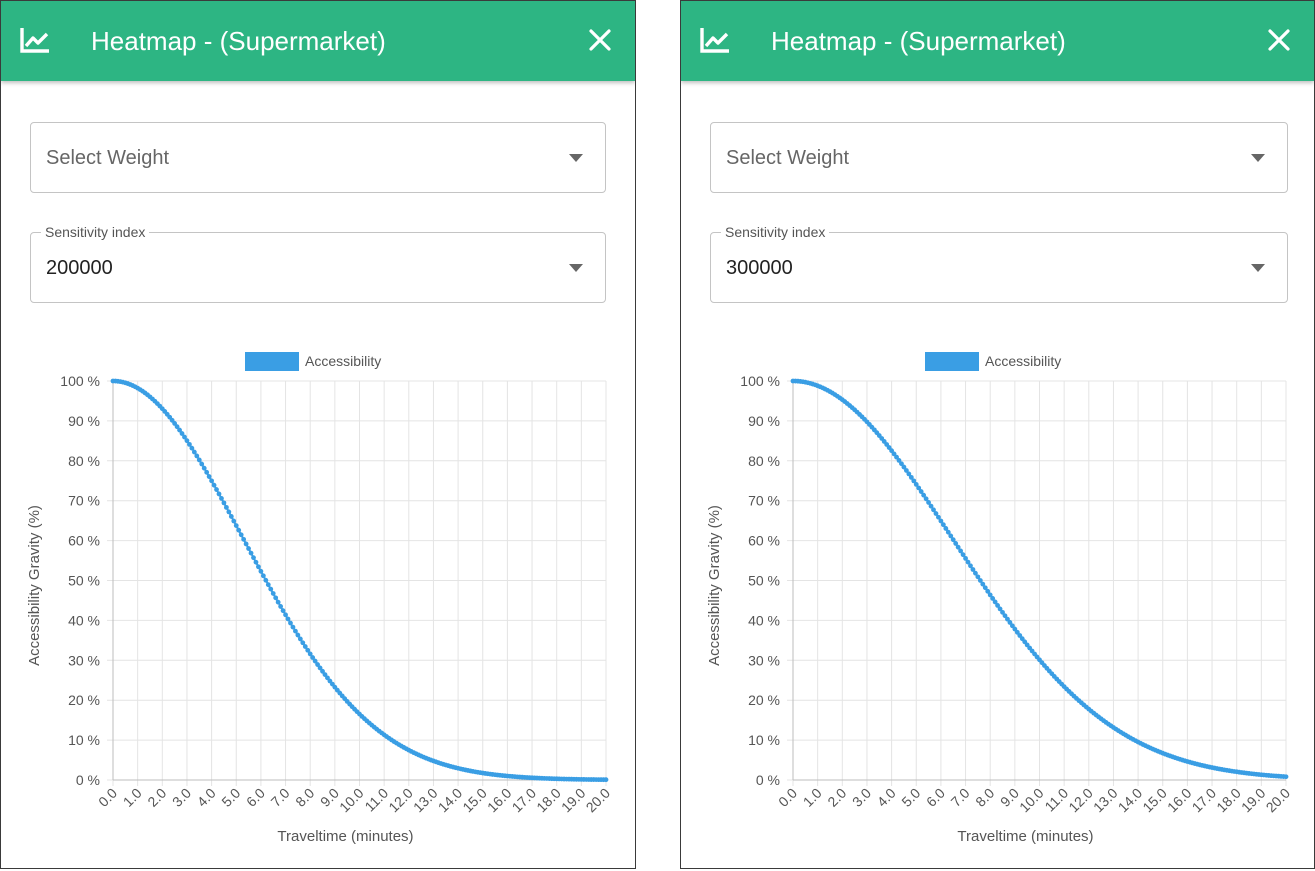  Describe the element at coordinates (318, 263) in the screenshot. I see `sensitivity-index-dropdown: Sensitivity index 200000` at that location.